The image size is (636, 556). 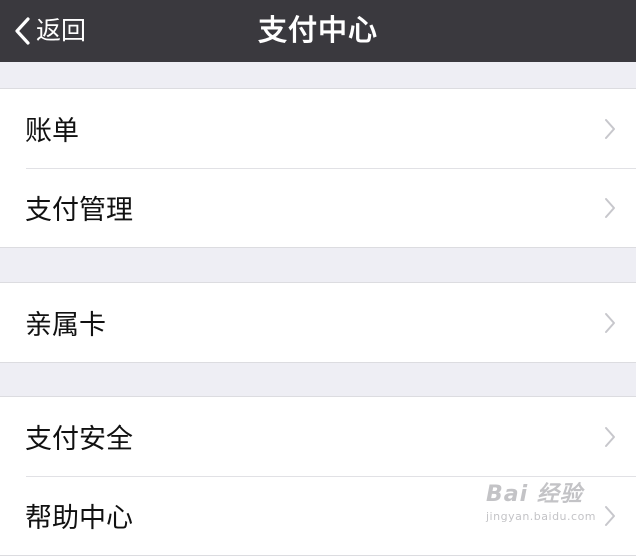 I want to click on menu-item-label: 支付管理, so click(x=79, y=210).